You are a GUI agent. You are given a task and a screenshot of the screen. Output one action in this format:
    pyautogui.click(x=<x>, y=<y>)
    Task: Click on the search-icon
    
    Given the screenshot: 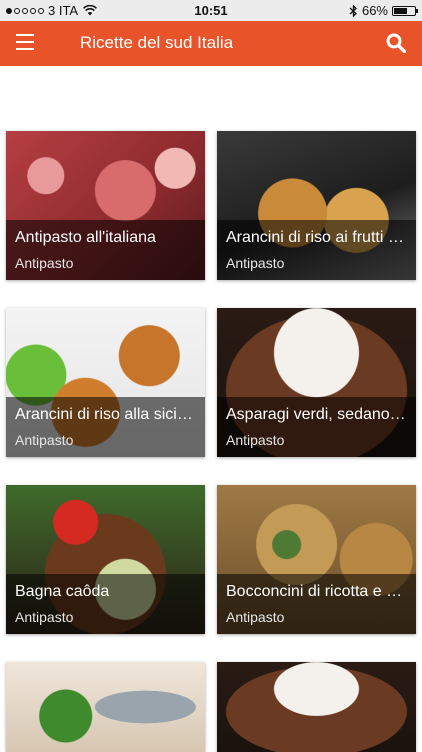 What is the action you would take?
    pyautogui.click(x=396, y=43)
    